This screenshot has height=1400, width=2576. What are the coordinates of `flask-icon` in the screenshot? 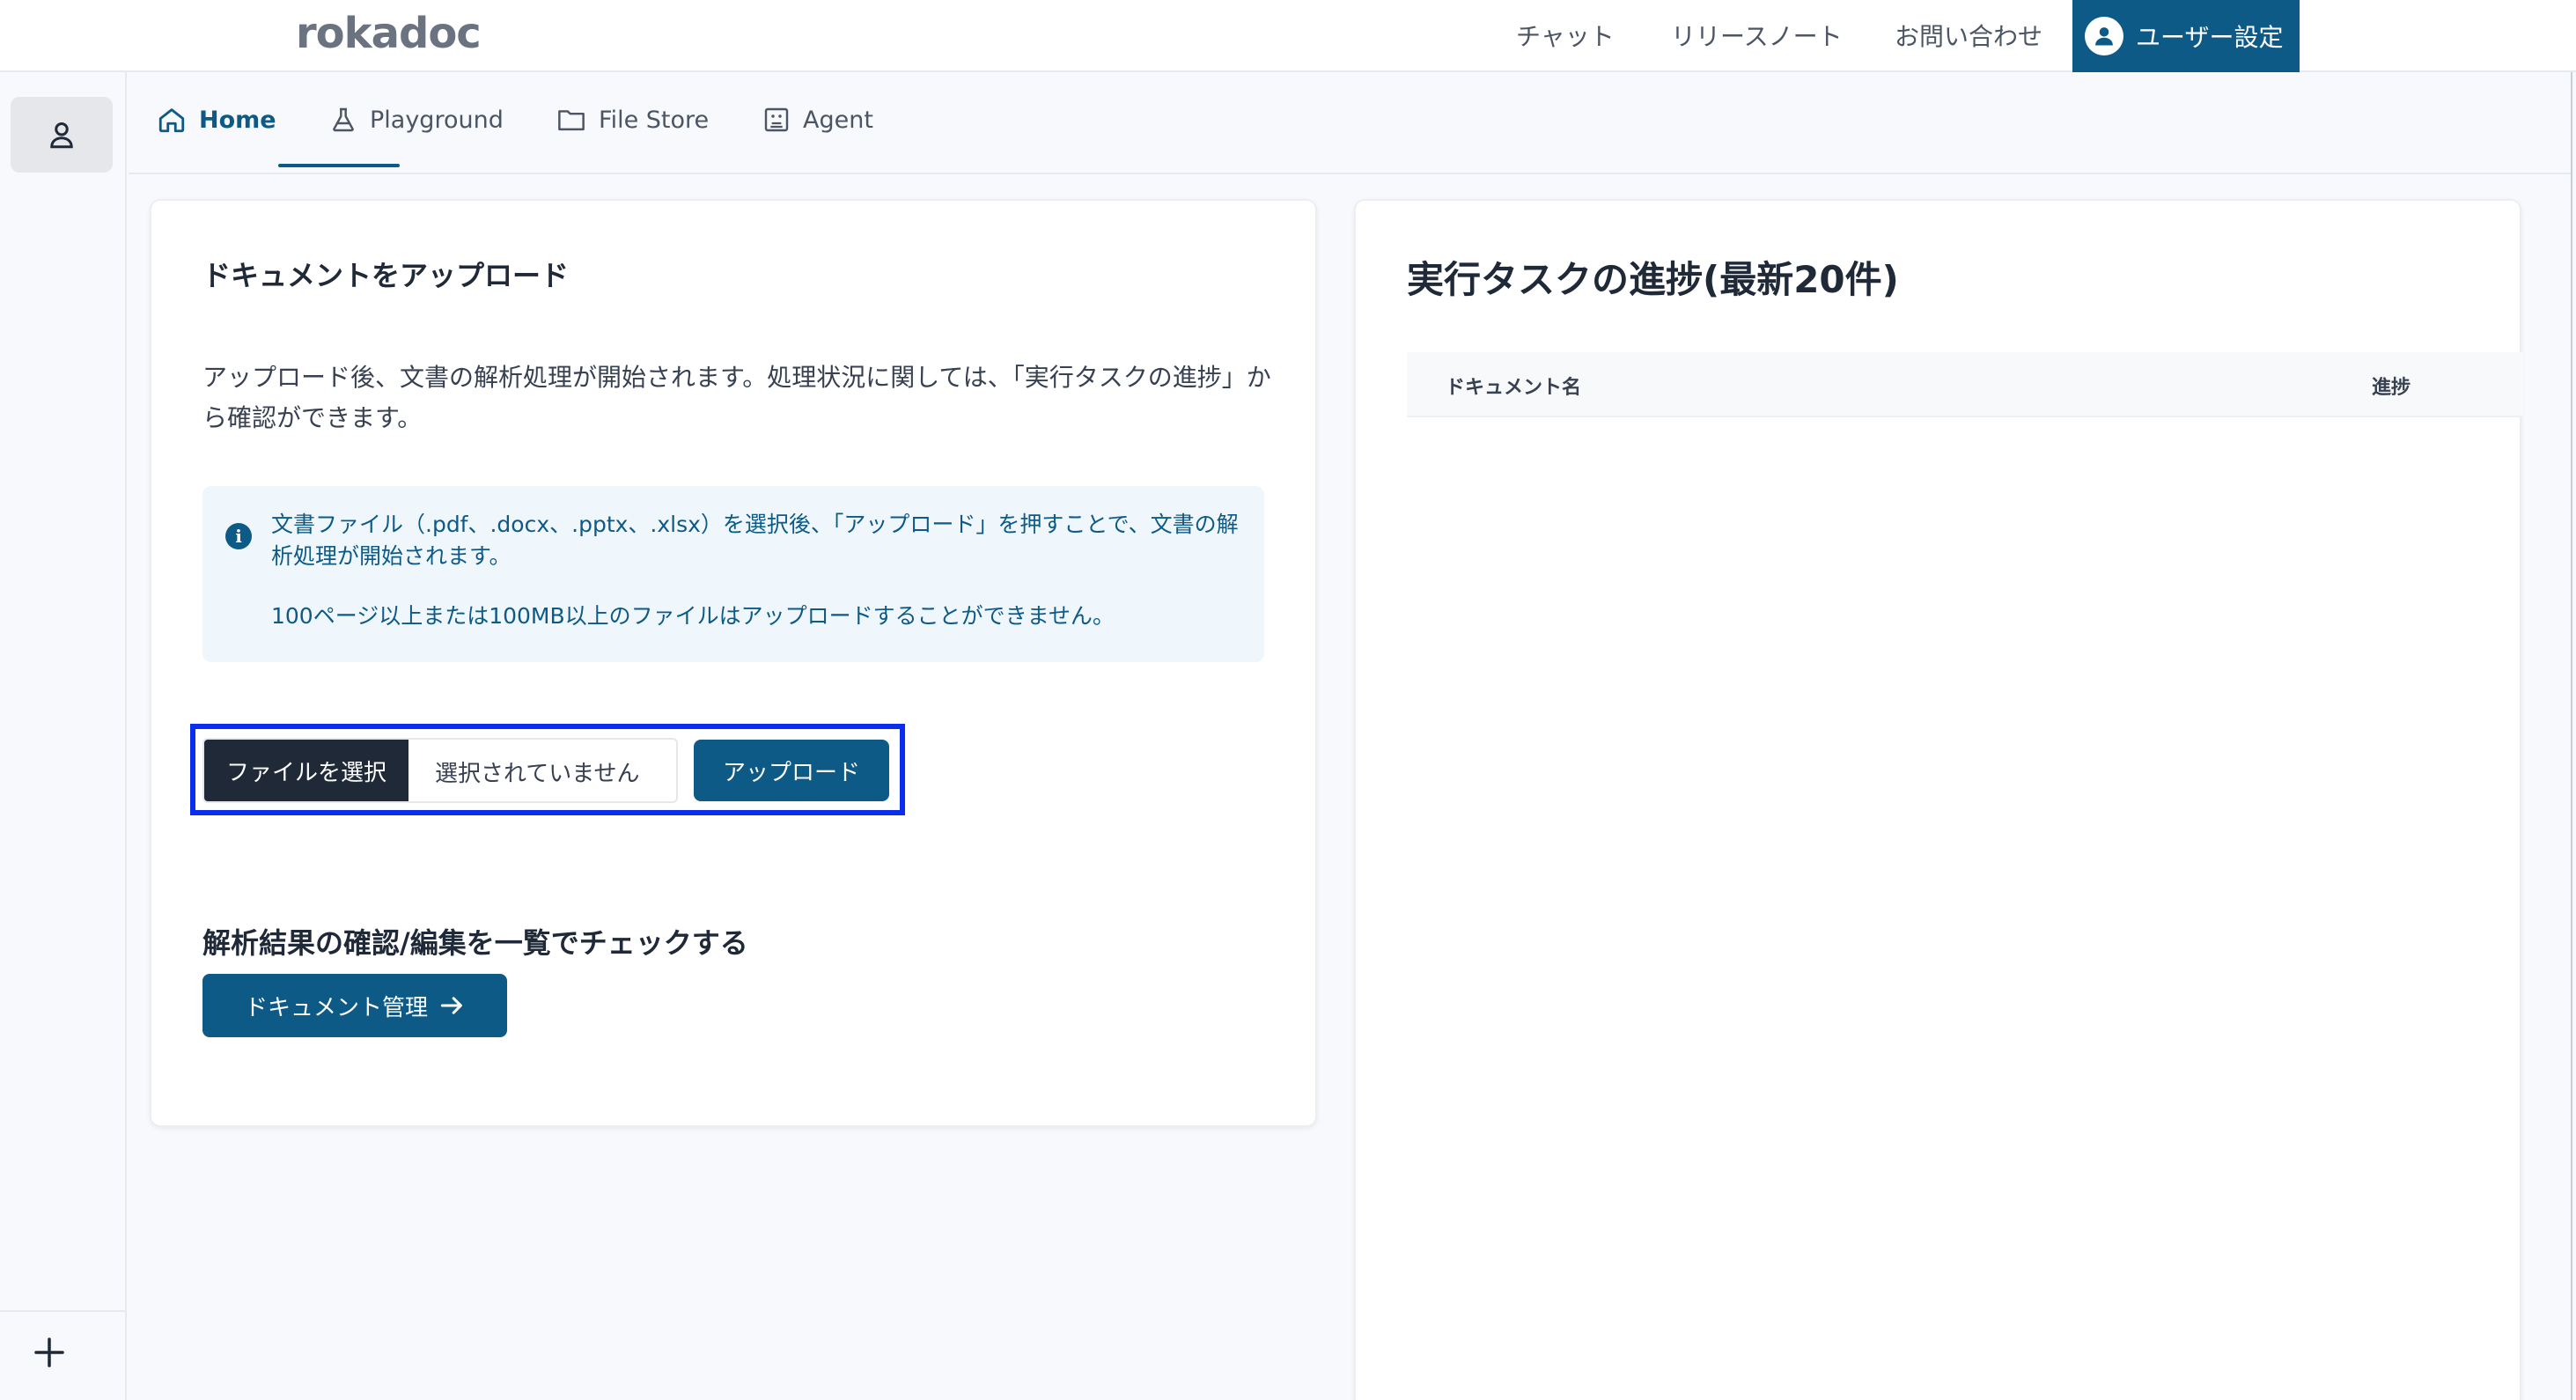 It's located at (344, 119).